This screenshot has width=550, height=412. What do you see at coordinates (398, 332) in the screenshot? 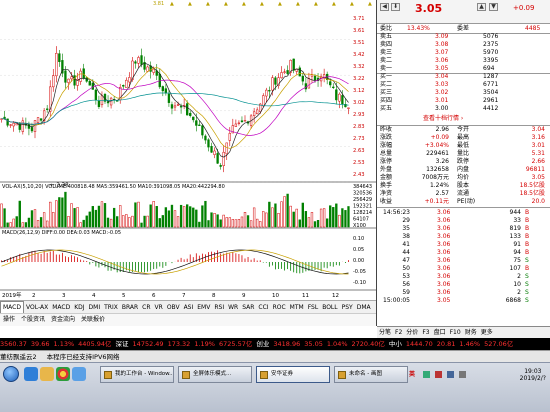
I see `quote-tab: F2` at bounding box center [398, 332].